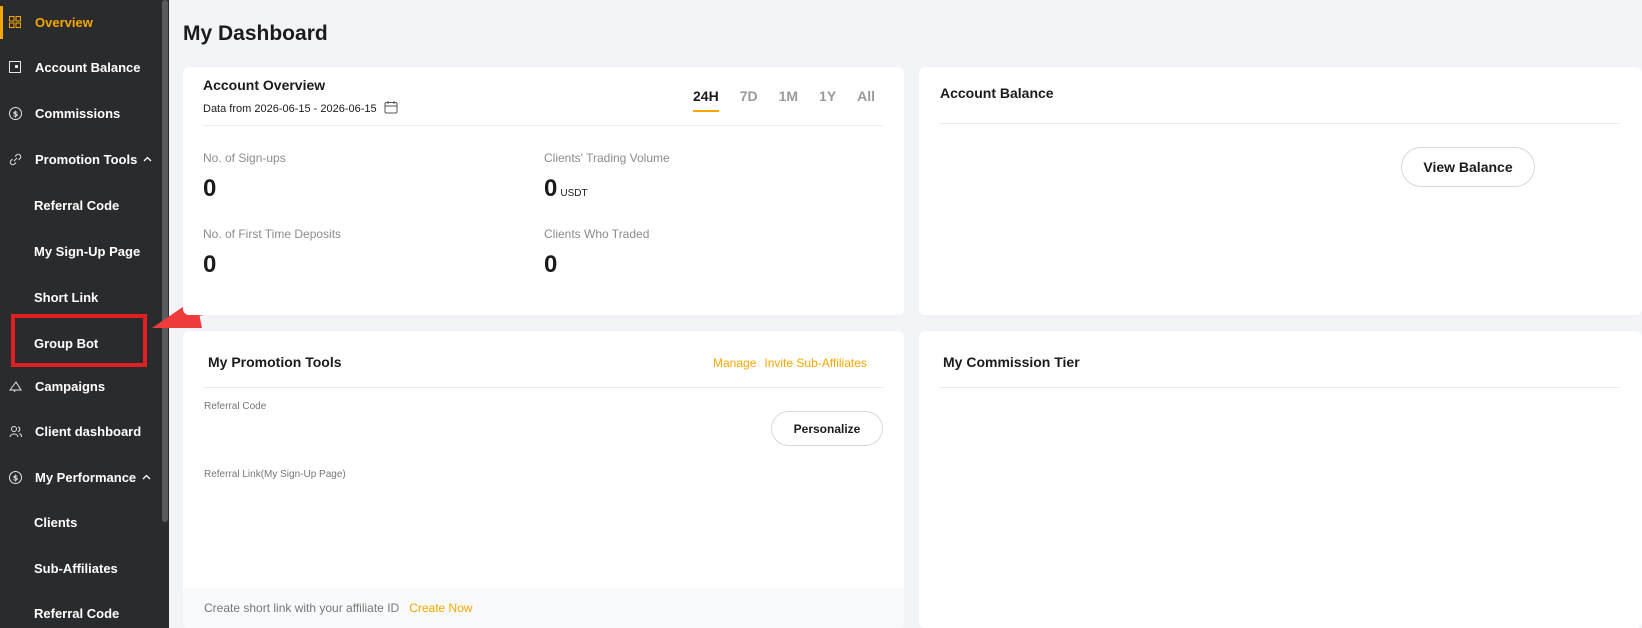 The image size is (1642, 628). What do you see at coordinates (15, 67) in the screenshot?
I see `wallet-icon` at bounding box center [15, 67].